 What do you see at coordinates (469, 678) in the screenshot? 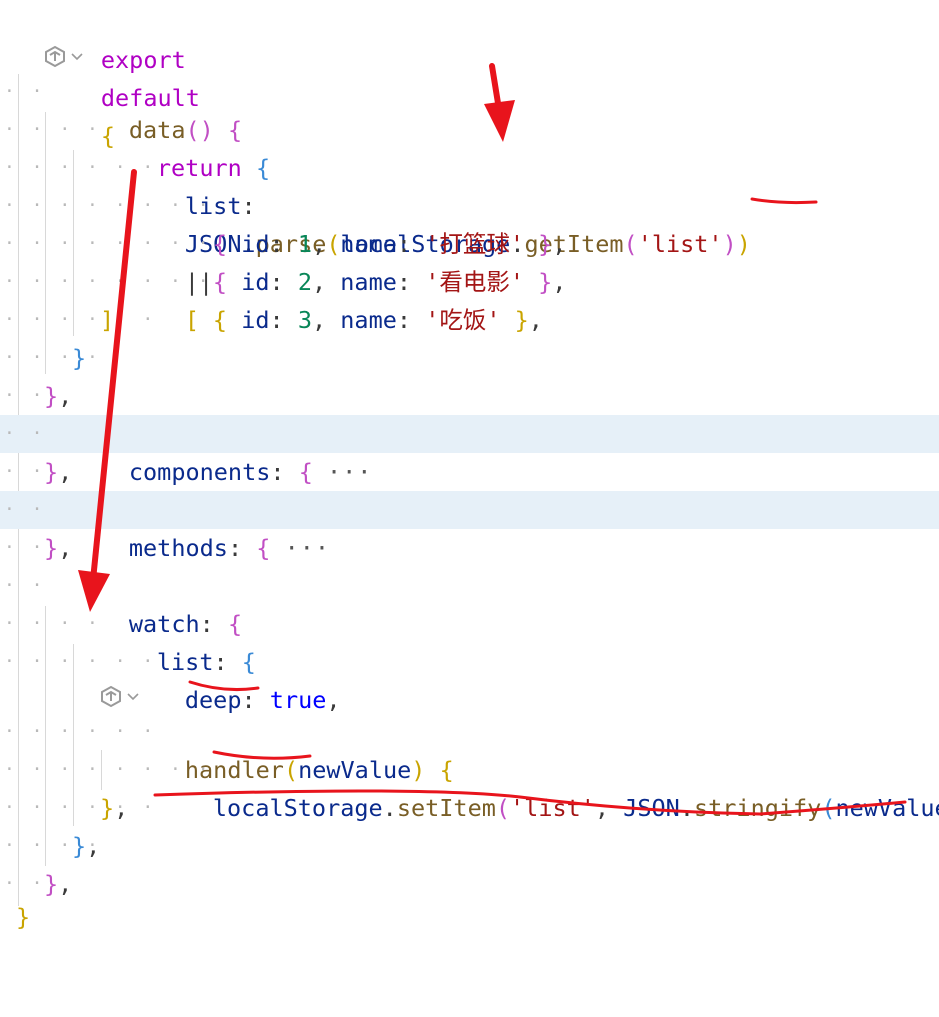
I see `code-line: · · · · · · deep: true,` at bounding box center [469, 678].